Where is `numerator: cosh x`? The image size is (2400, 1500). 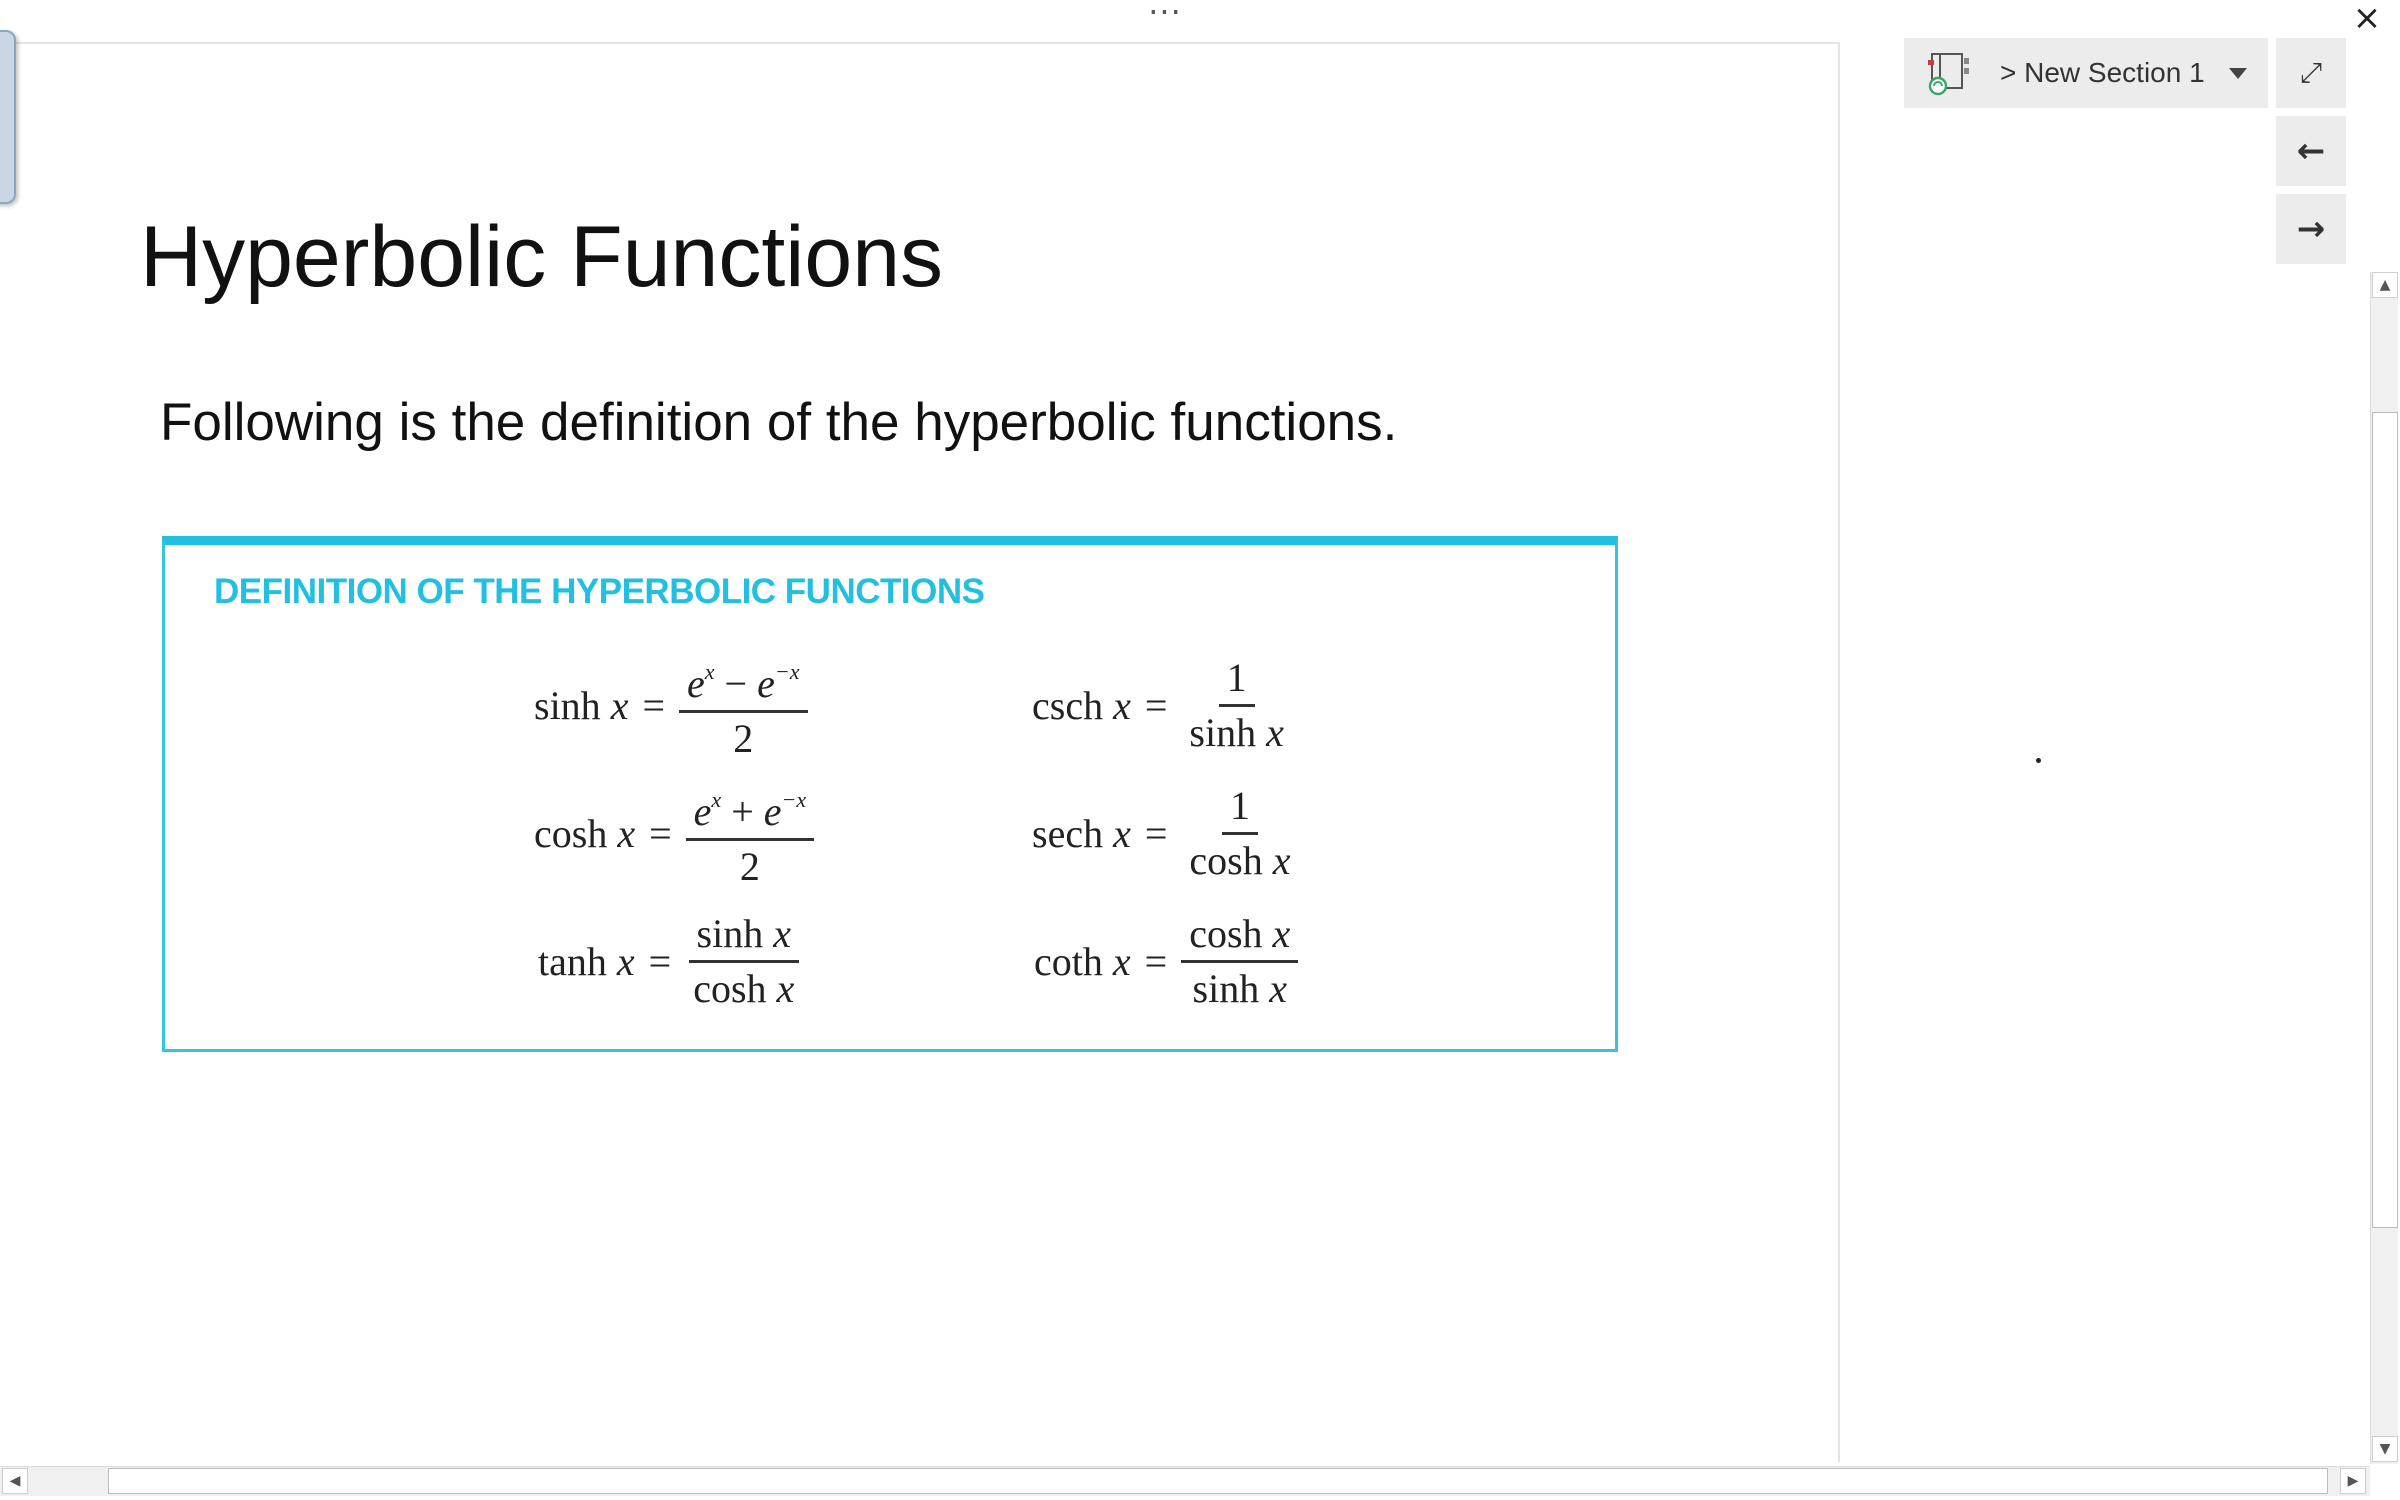
numerator: cosh x is located at coordinates (1240, 935).